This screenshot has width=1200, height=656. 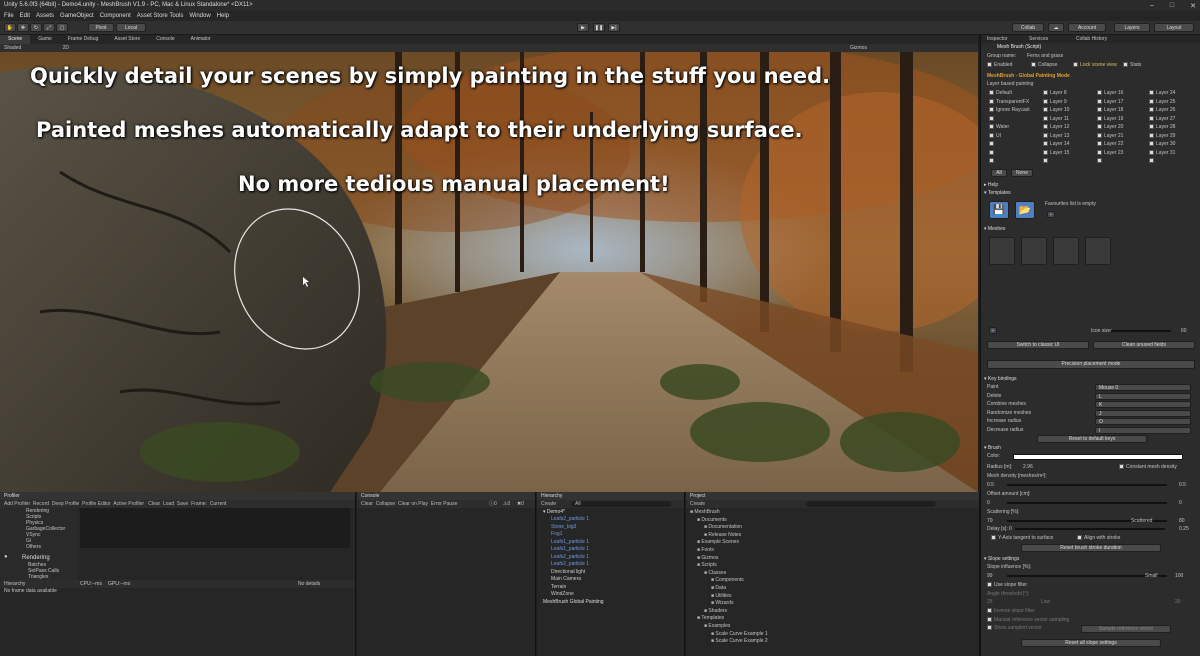 What do you see at coordinates (1091, 548) in the screenshot?
I see `reset-brush-button: Reset brush stroke duration` at bounding box center [1091, 548].